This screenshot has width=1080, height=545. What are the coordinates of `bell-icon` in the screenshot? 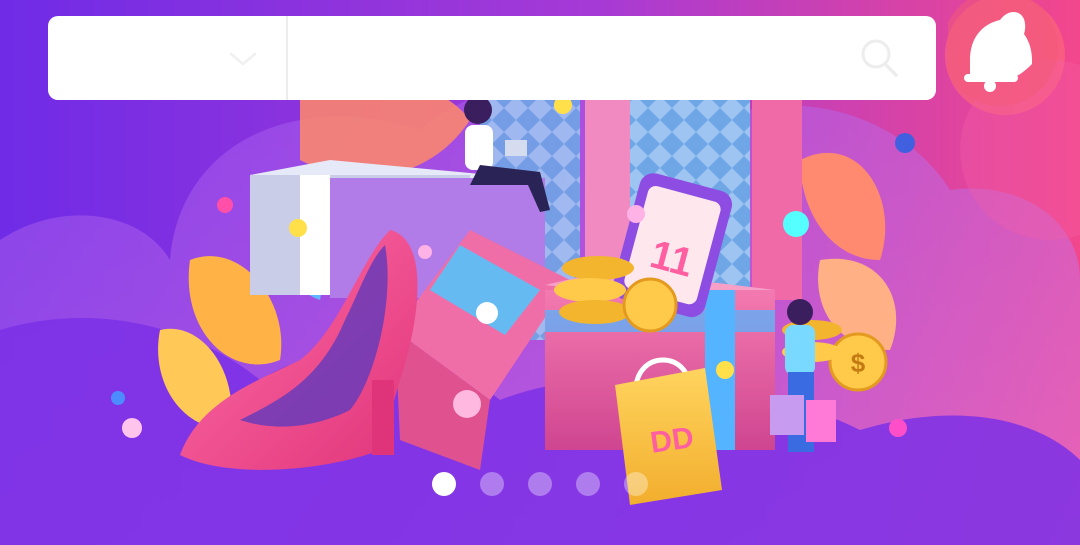 It's located at (1009, 56).